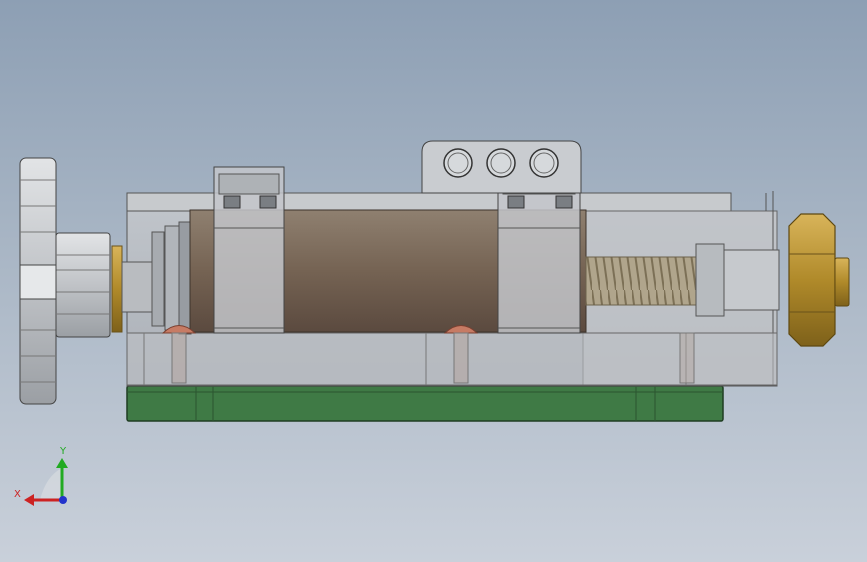  Describe the element at coordinates (501, 167) in the screenshot. I see `mounting-bracket-icon` at that location.